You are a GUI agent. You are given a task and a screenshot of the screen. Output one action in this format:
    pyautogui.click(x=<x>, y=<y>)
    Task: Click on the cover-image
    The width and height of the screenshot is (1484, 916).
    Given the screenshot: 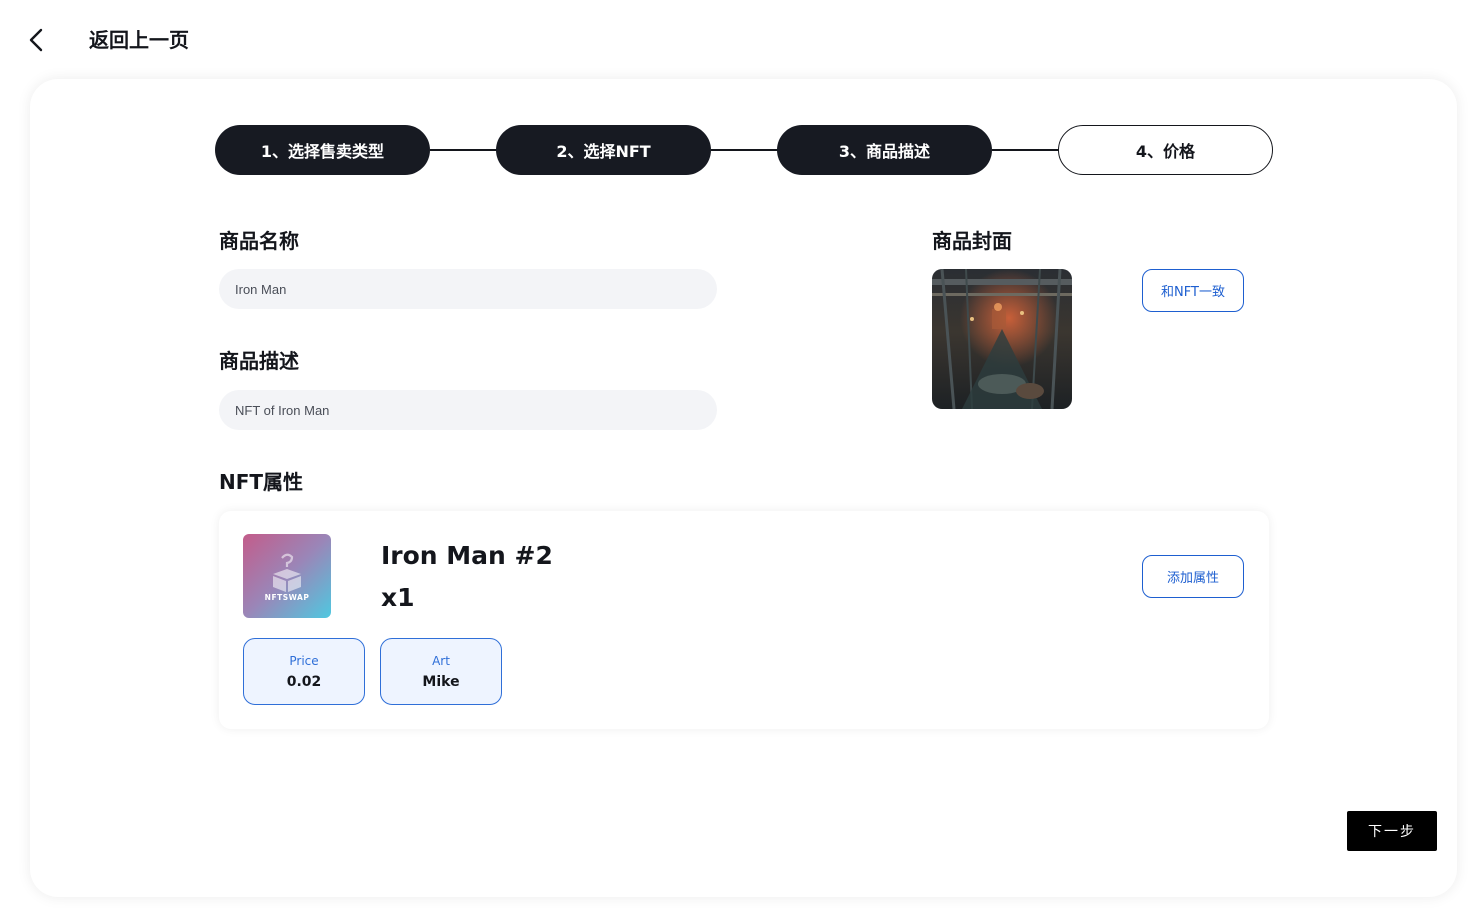 What is the action you would take?
    pyautogui.click(x=1002, y=339)
    